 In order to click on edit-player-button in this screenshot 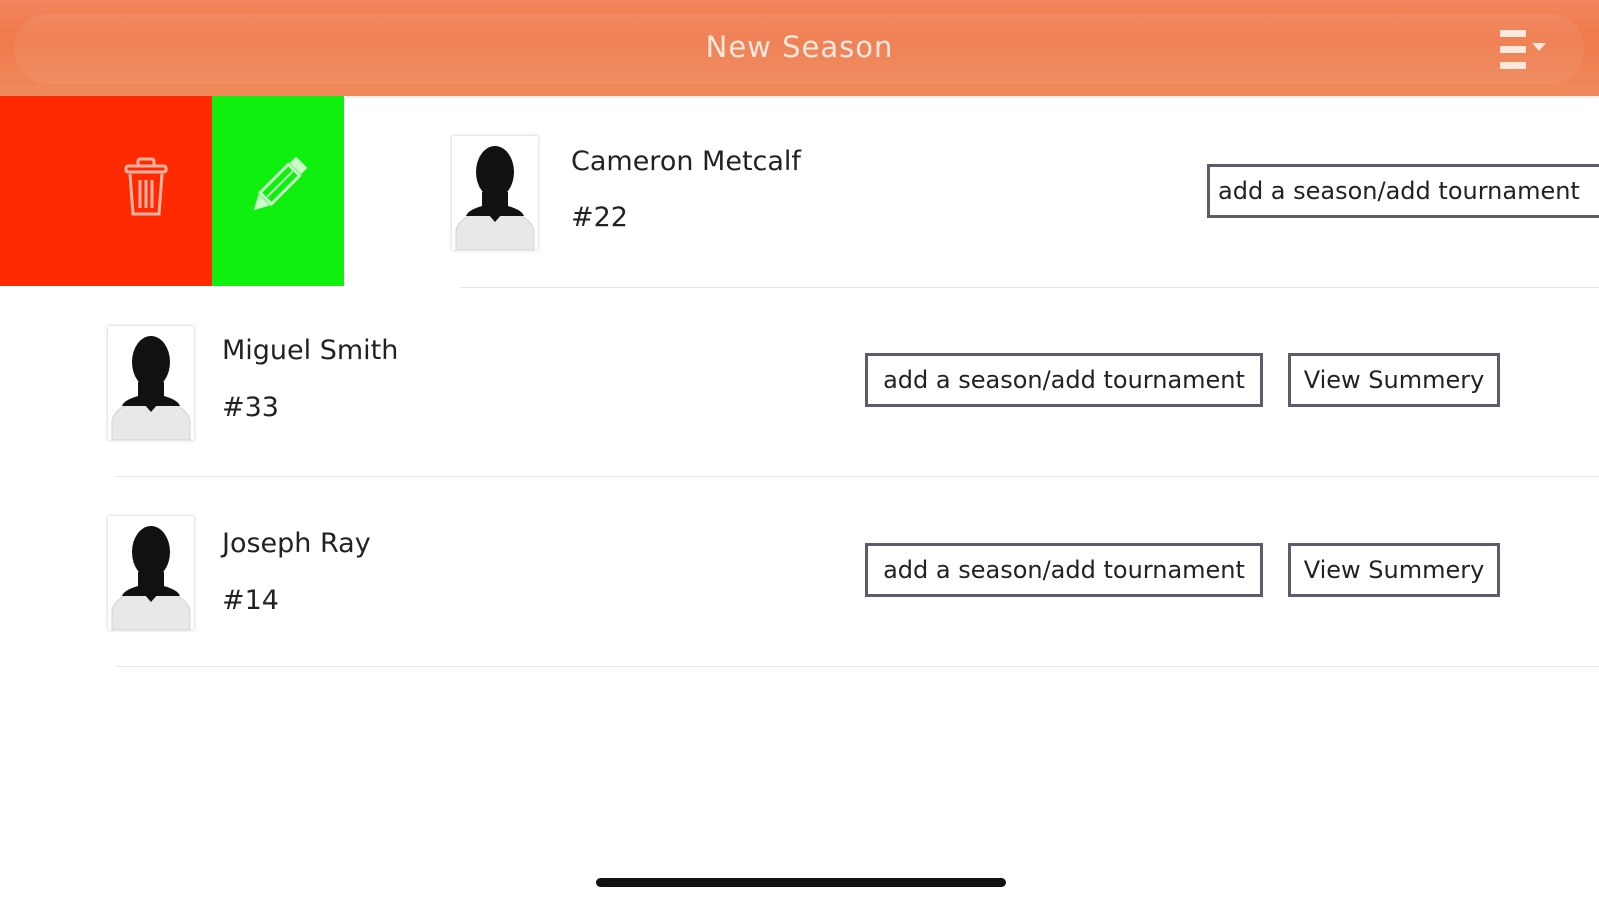, I will do `click(278, 191)`.